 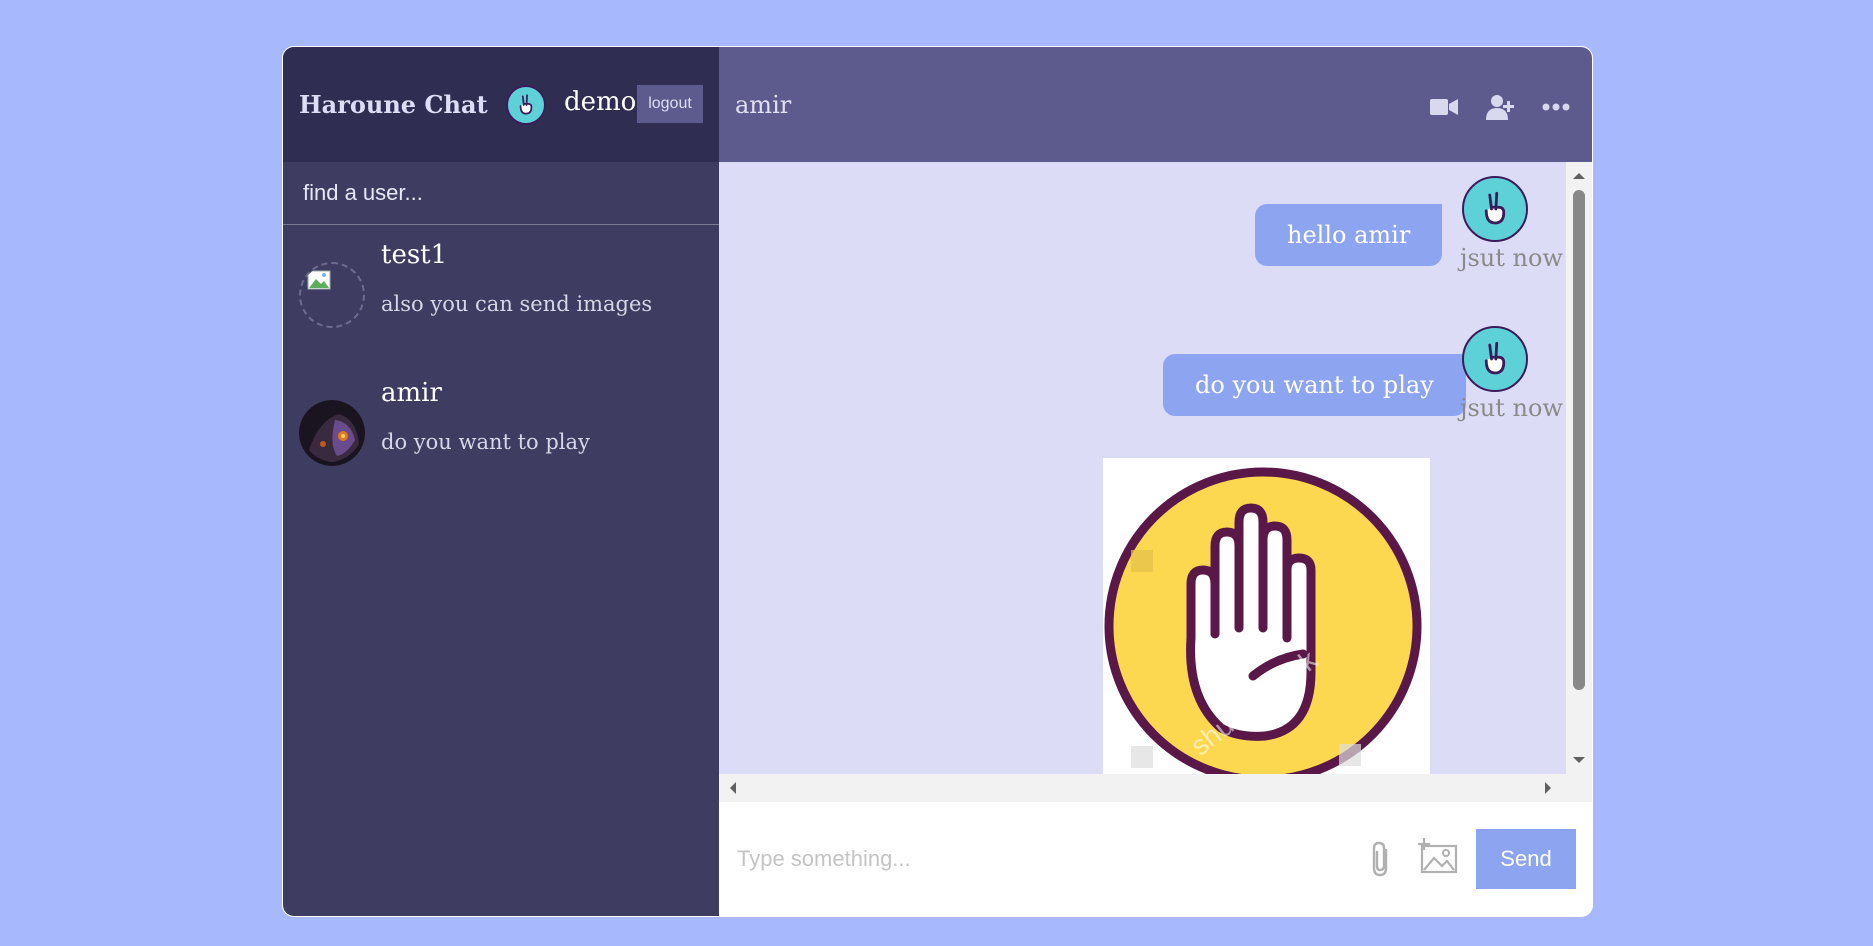 What do you see at coordinates (1579, 760) in the screenshot?
I see `scroll-down-icon` at bounding box center [1579, 760].